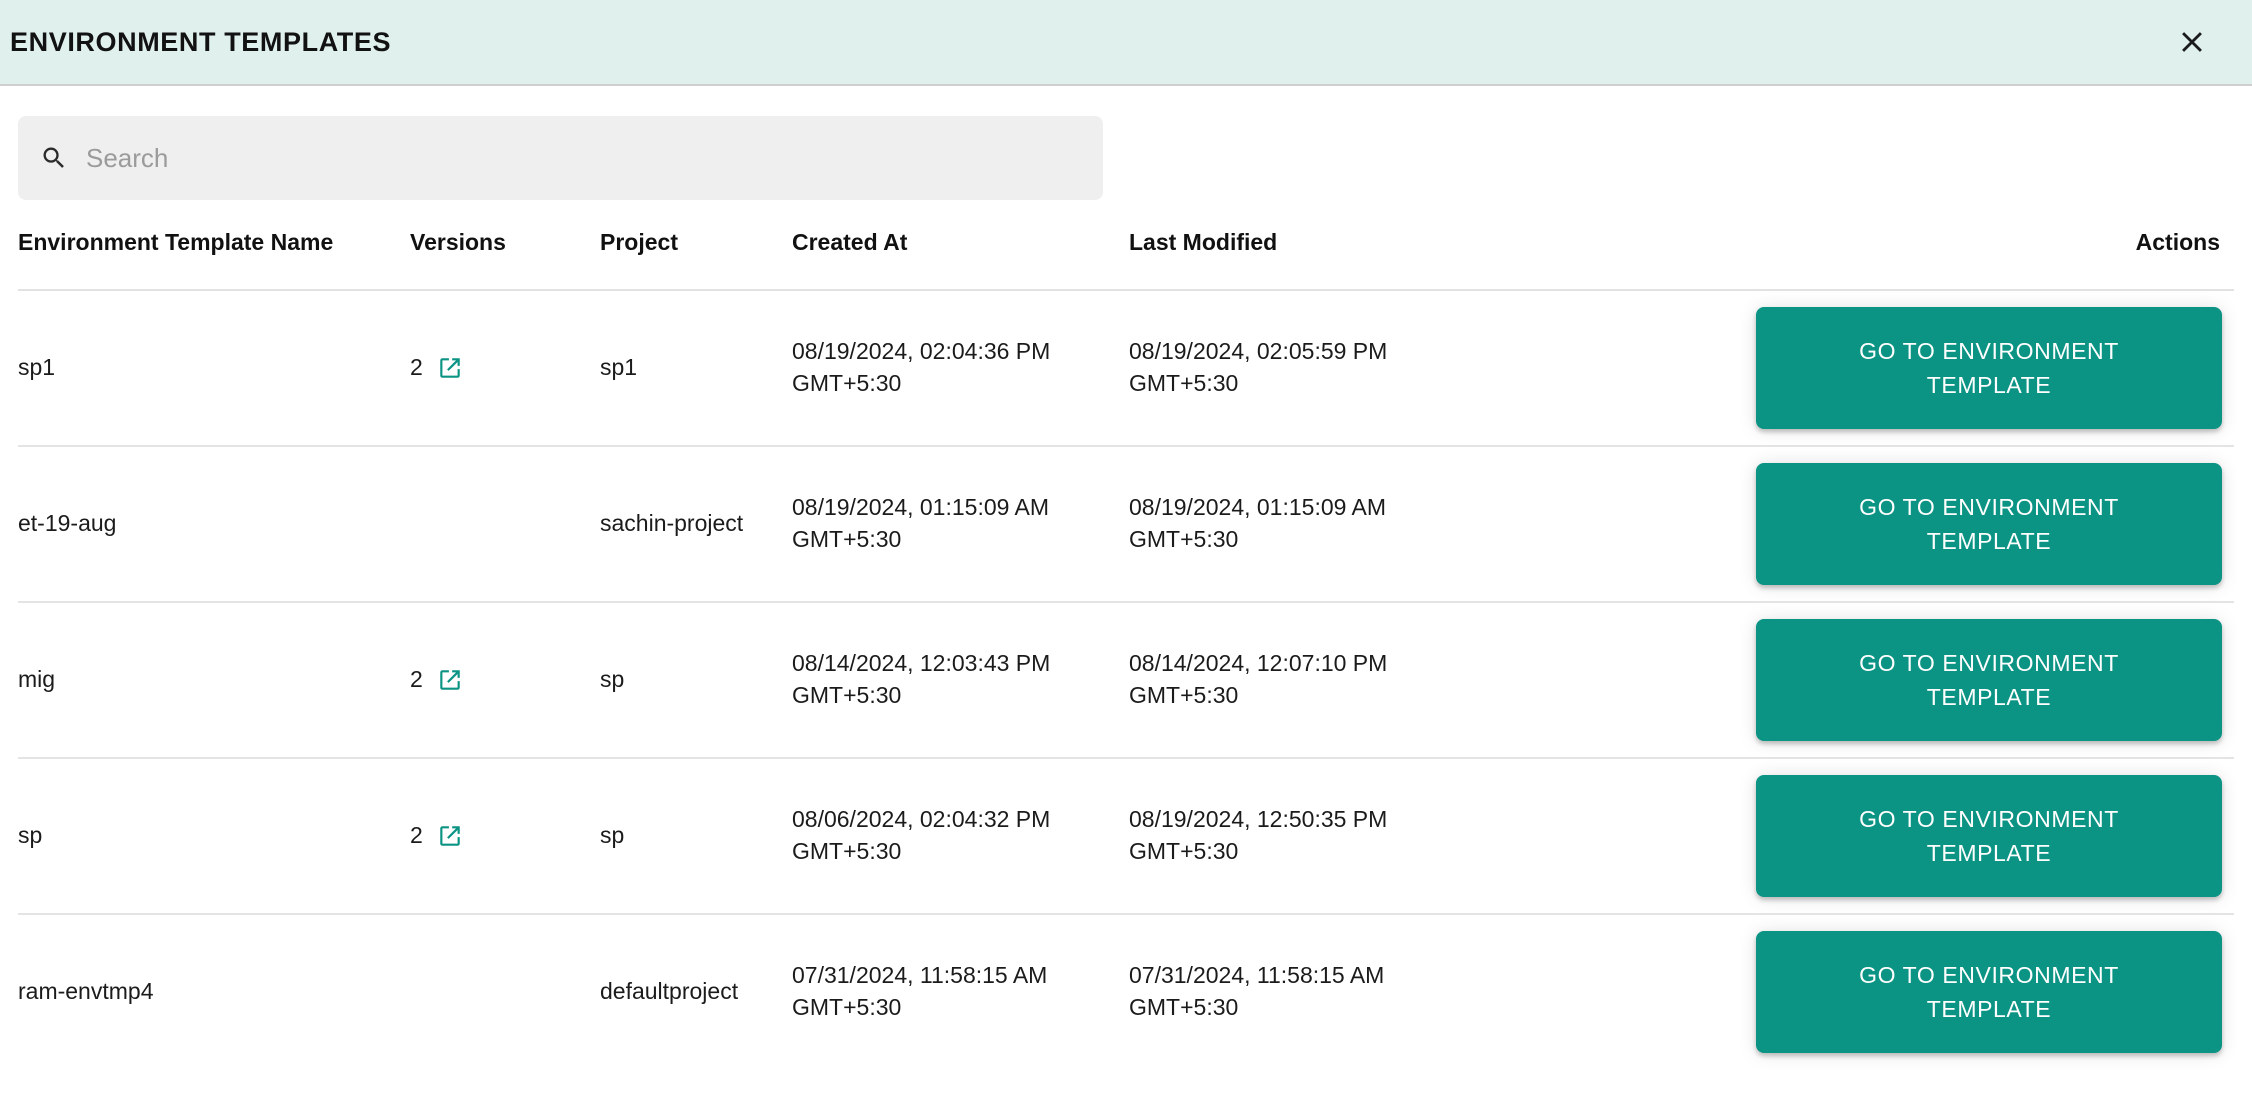 This screenshot has width=2252, height=1112. I want to click on column-header-project: Project, so click(696, 258).